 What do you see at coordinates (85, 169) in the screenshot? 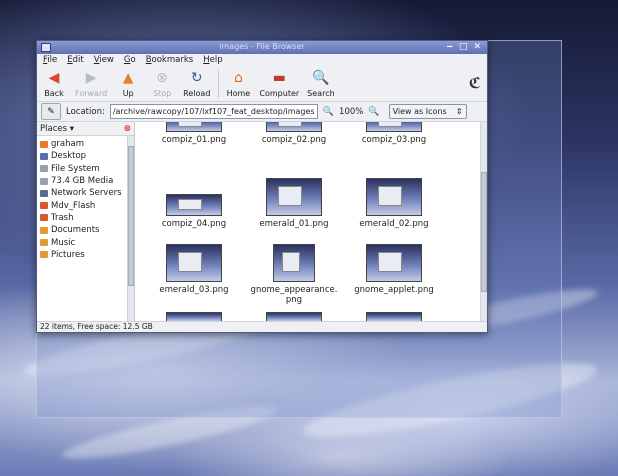
I see `sidebar-item: File System` at bounding box center [85, 169].